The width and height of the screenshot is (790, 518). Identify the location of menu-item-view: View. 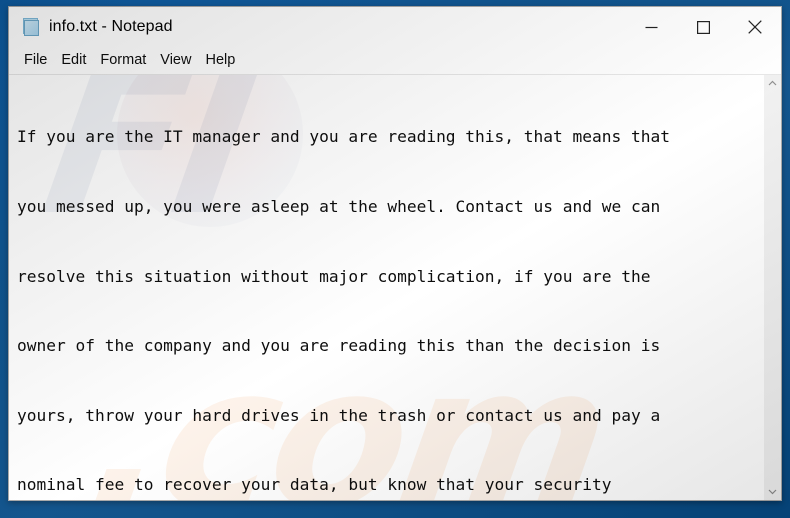
(175, 60).